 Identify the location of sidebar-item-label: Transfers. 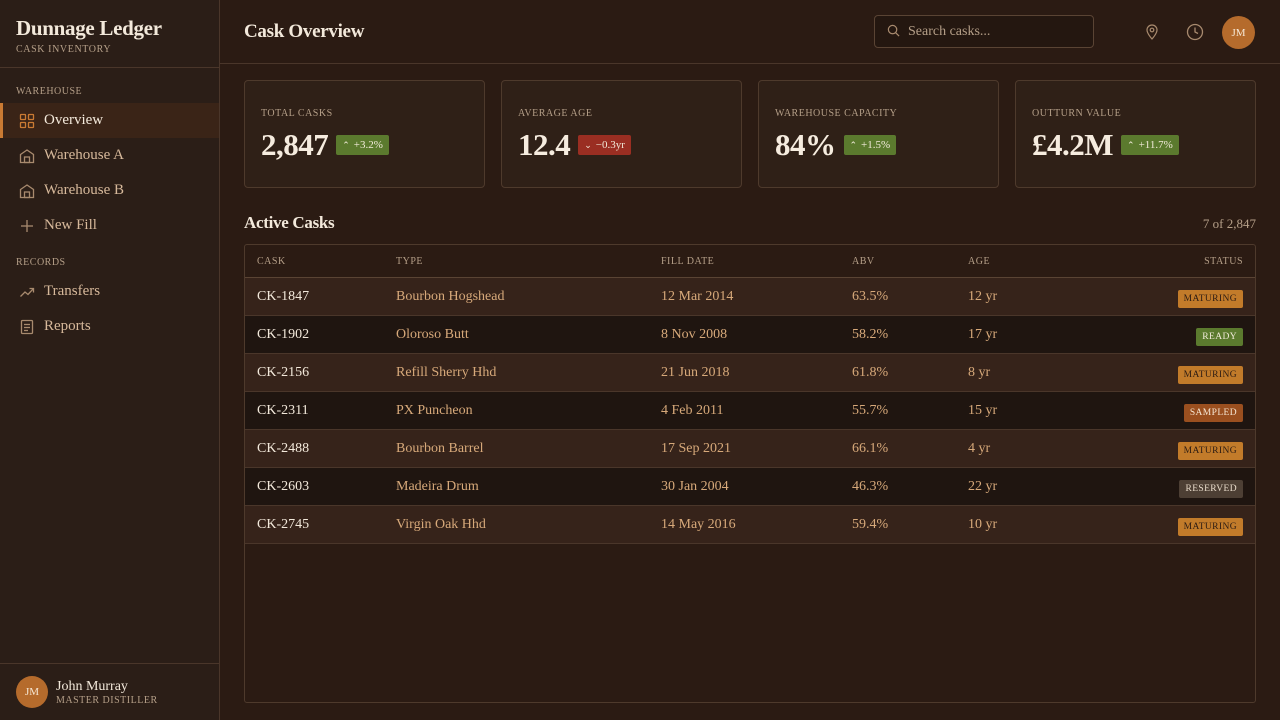
(72, 291).